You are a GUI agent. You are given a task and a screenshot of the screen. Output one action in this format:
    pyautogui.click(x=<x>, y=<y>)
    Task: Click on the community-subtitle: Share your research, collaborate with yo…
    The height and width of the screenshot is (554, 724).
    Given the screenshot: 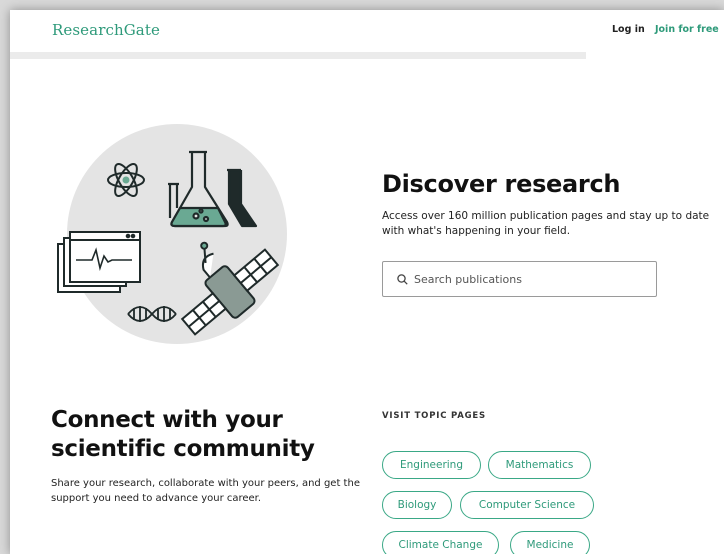 What is the action you would take?
    pyautogui.click(x=205, y=491)
    